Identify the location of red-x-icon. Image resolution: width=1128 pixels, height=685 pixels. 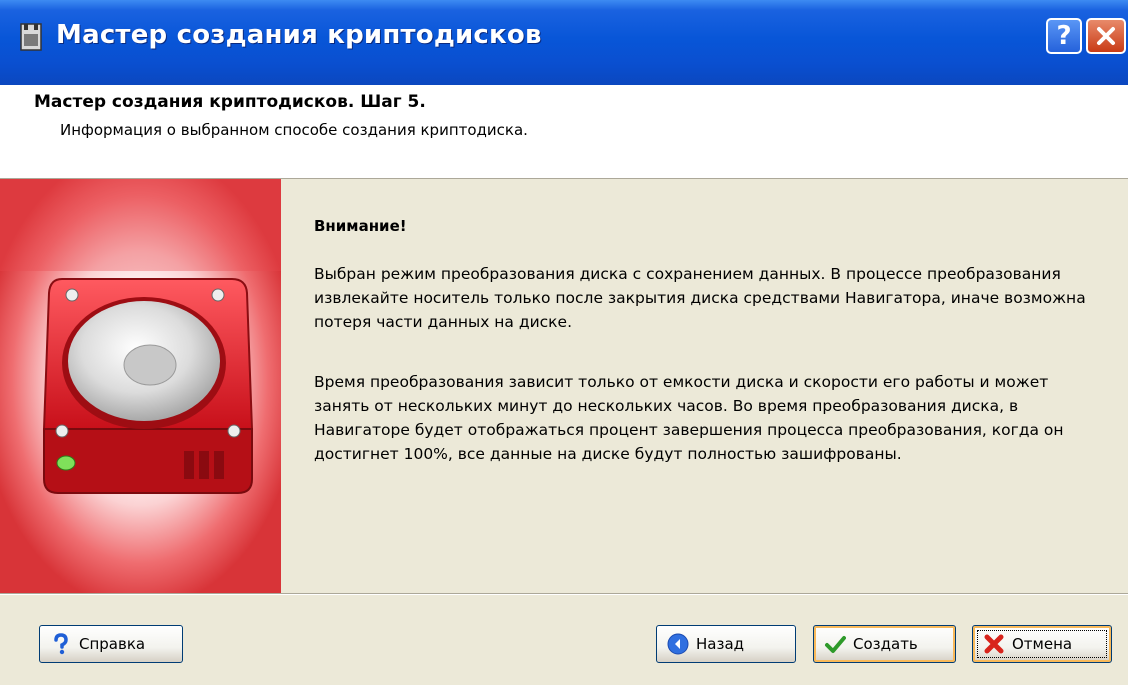
(994, 644).